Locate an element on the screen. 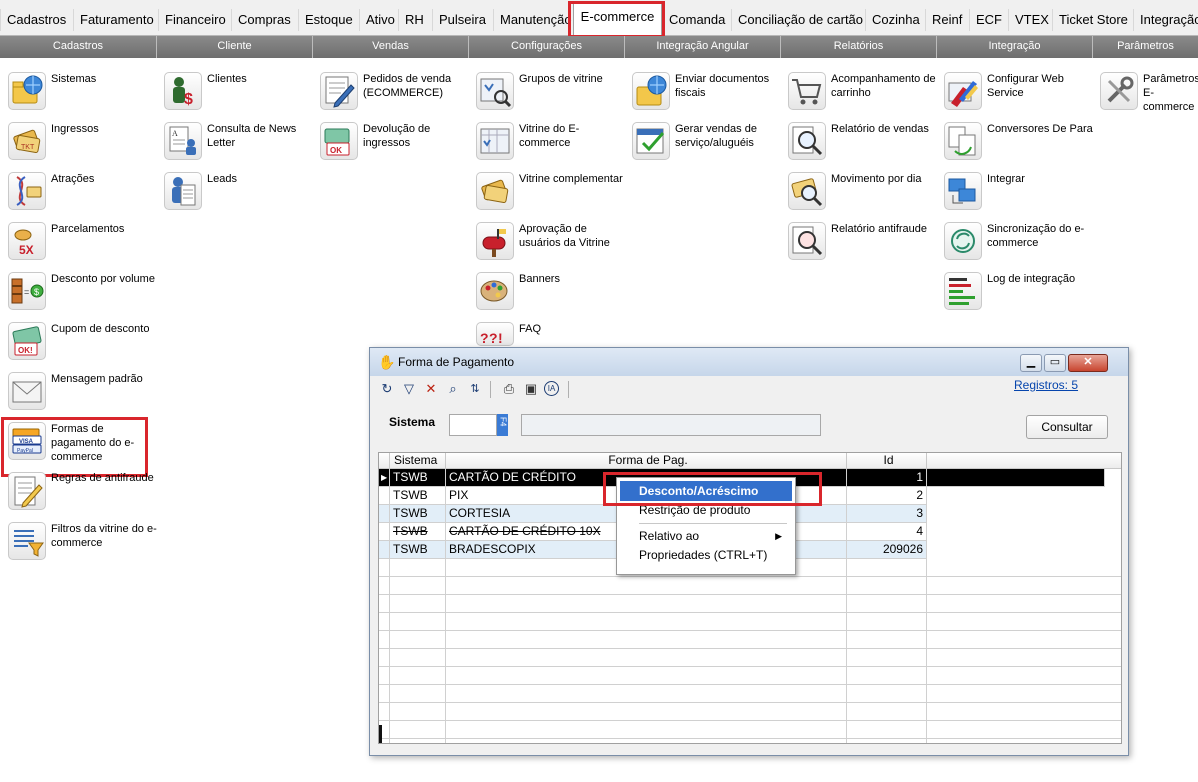 The image size is (1198, 782). folder-globe-send-icon is located at coordinates (651, 91).